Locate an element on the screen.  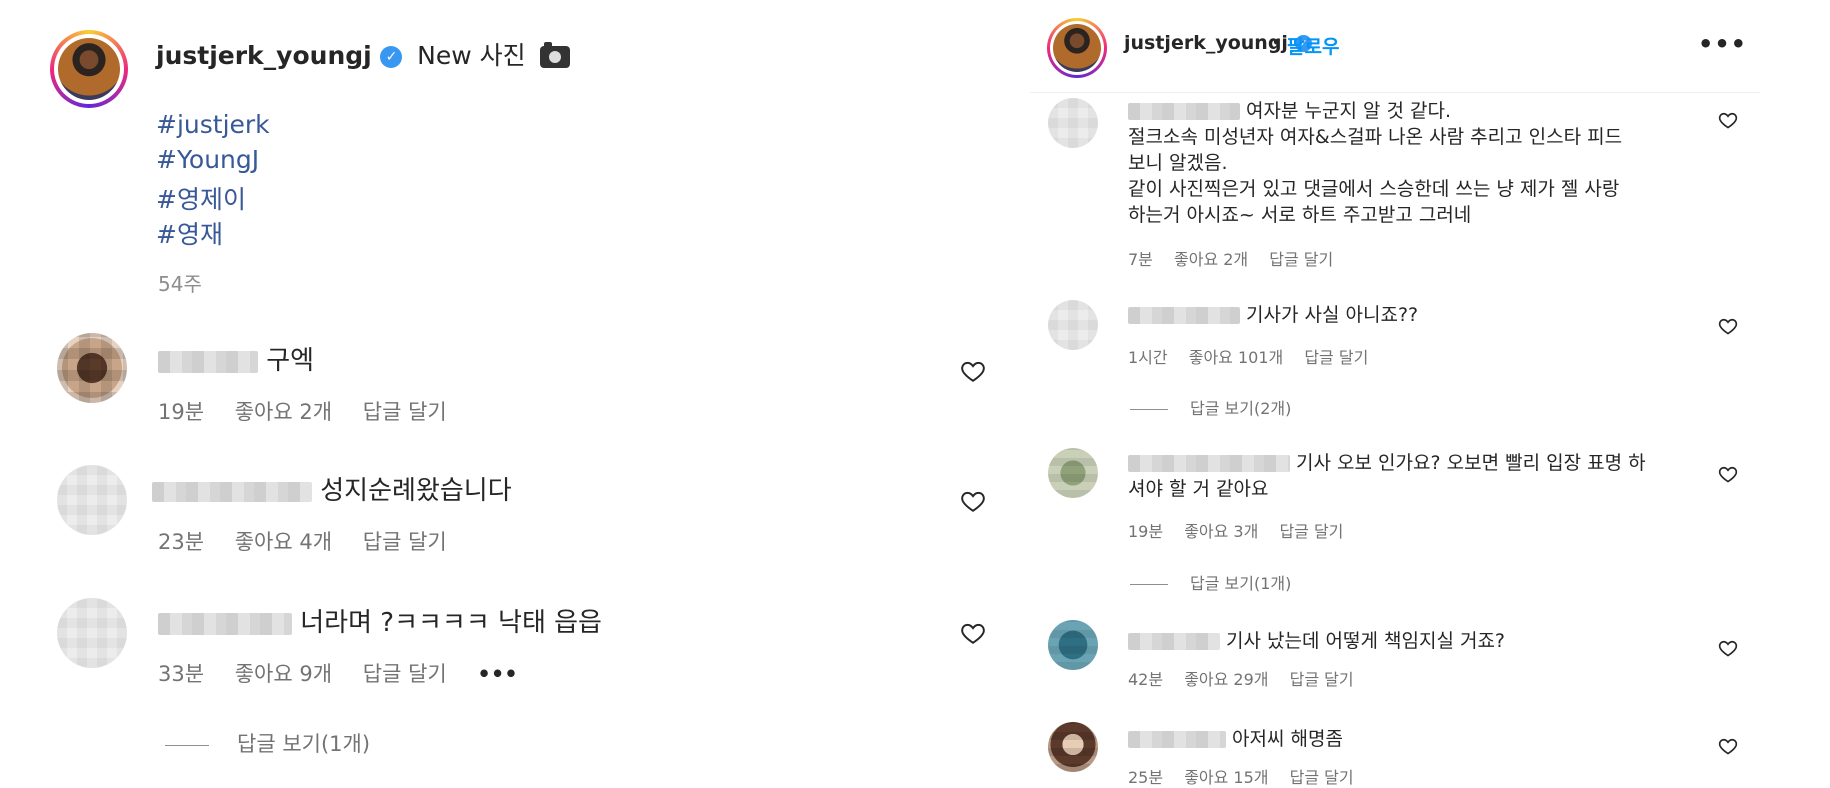
comment-time: 1시간 is located at coordinates (1148, 357).